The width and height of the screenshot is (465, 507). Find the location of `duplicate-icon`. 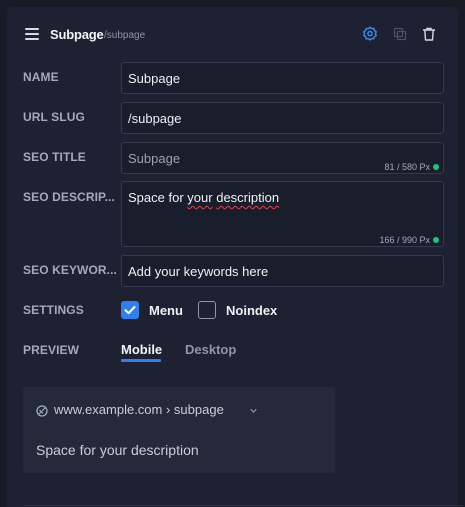

duplicate-icon is located at coordinates (400, 34).